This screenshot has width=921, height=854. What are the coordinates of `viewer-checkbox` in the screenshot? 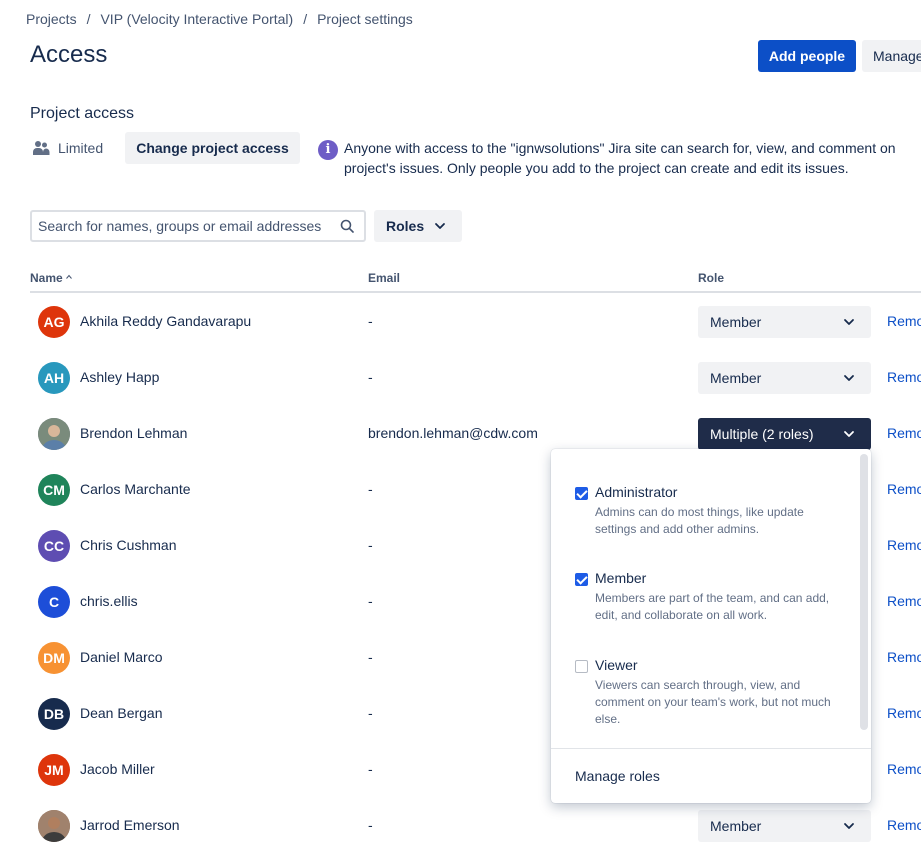 It's located at (581, 666).